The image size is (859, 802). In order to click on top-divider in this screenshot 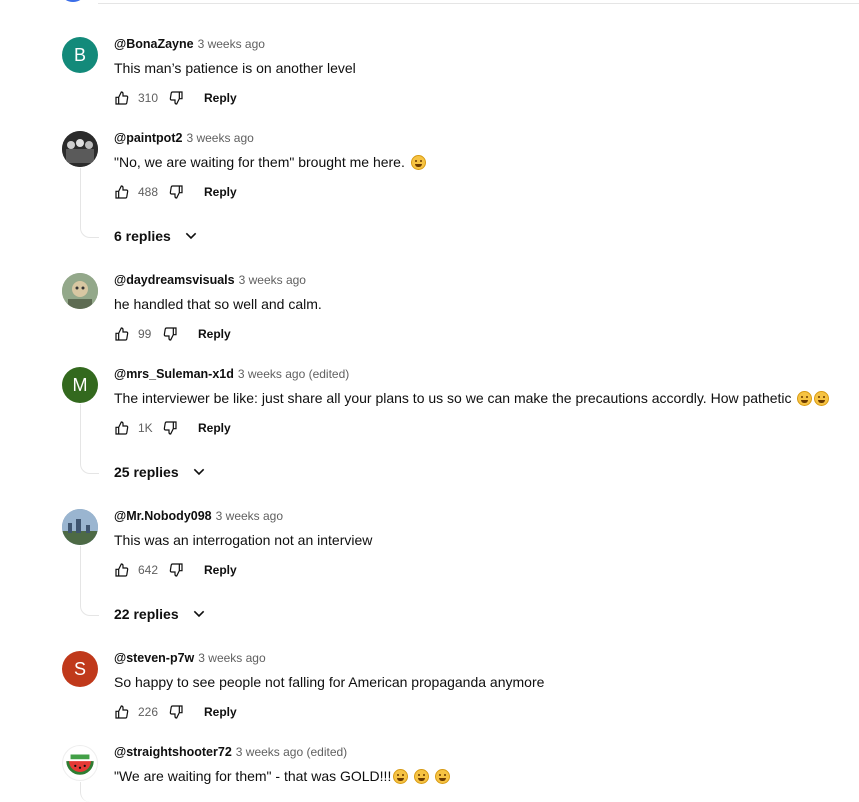, I will do `click(478, 3)`.